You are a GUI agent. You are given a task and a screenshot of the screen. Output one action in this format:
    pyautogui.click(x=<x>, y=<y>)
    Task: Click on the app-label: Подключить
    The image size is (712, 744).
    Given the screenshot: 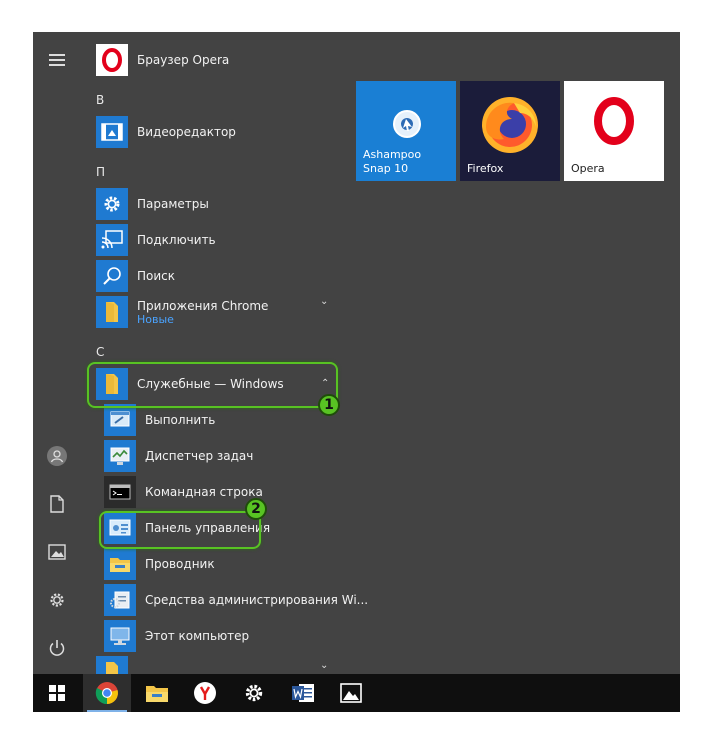 What is the action you would take?
    pyautogui.click(x=176, y=240)
    